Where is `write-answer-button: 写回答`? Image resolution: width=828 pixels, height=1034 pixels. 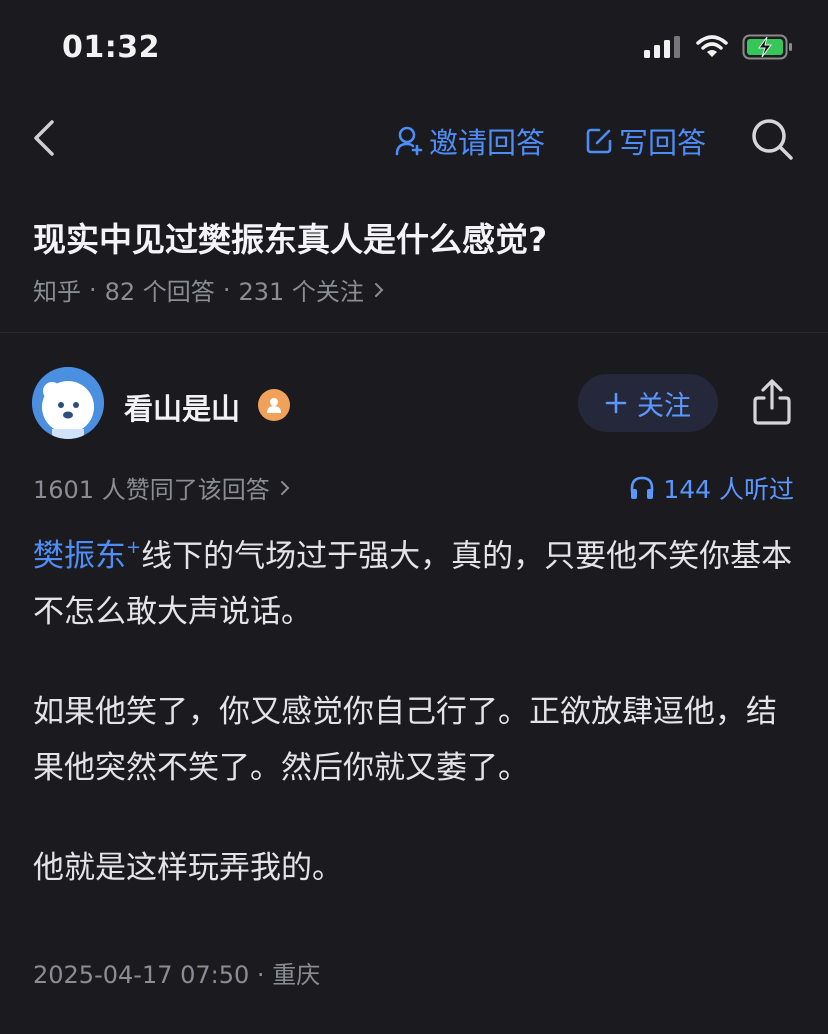
write-answer-button: 写回答 is located at coordinates (645, 141).